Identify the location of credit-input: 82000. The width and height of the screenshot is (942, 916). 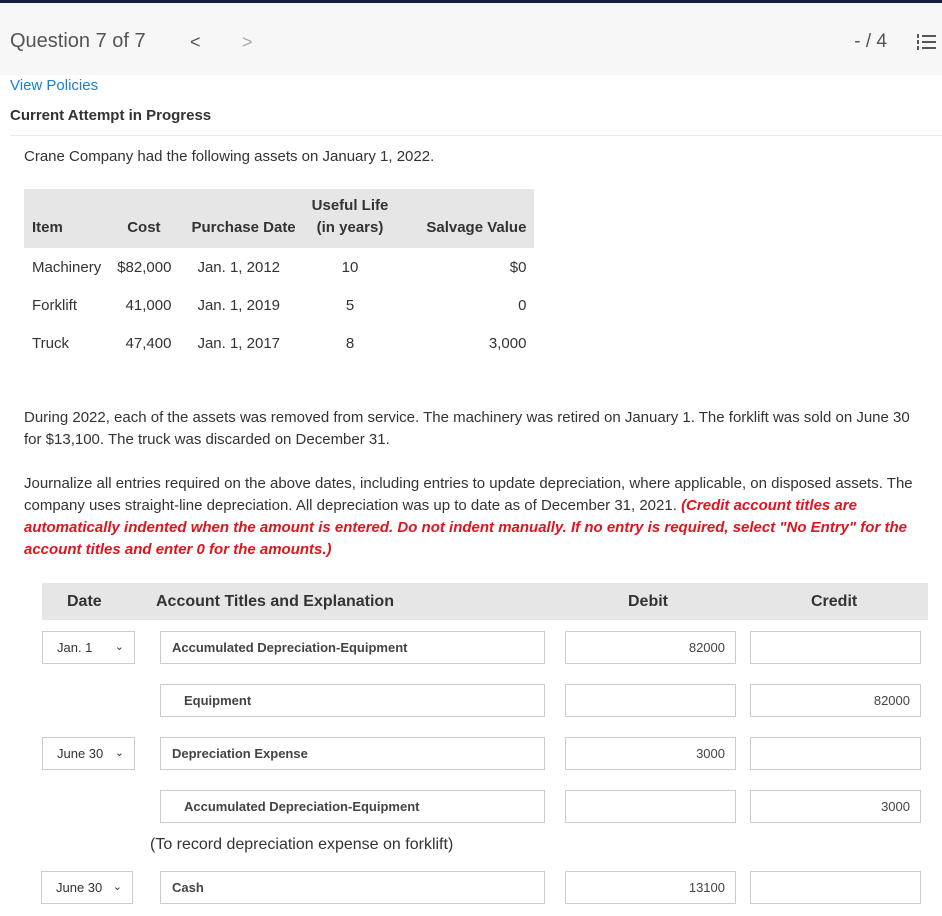
(835, 700).